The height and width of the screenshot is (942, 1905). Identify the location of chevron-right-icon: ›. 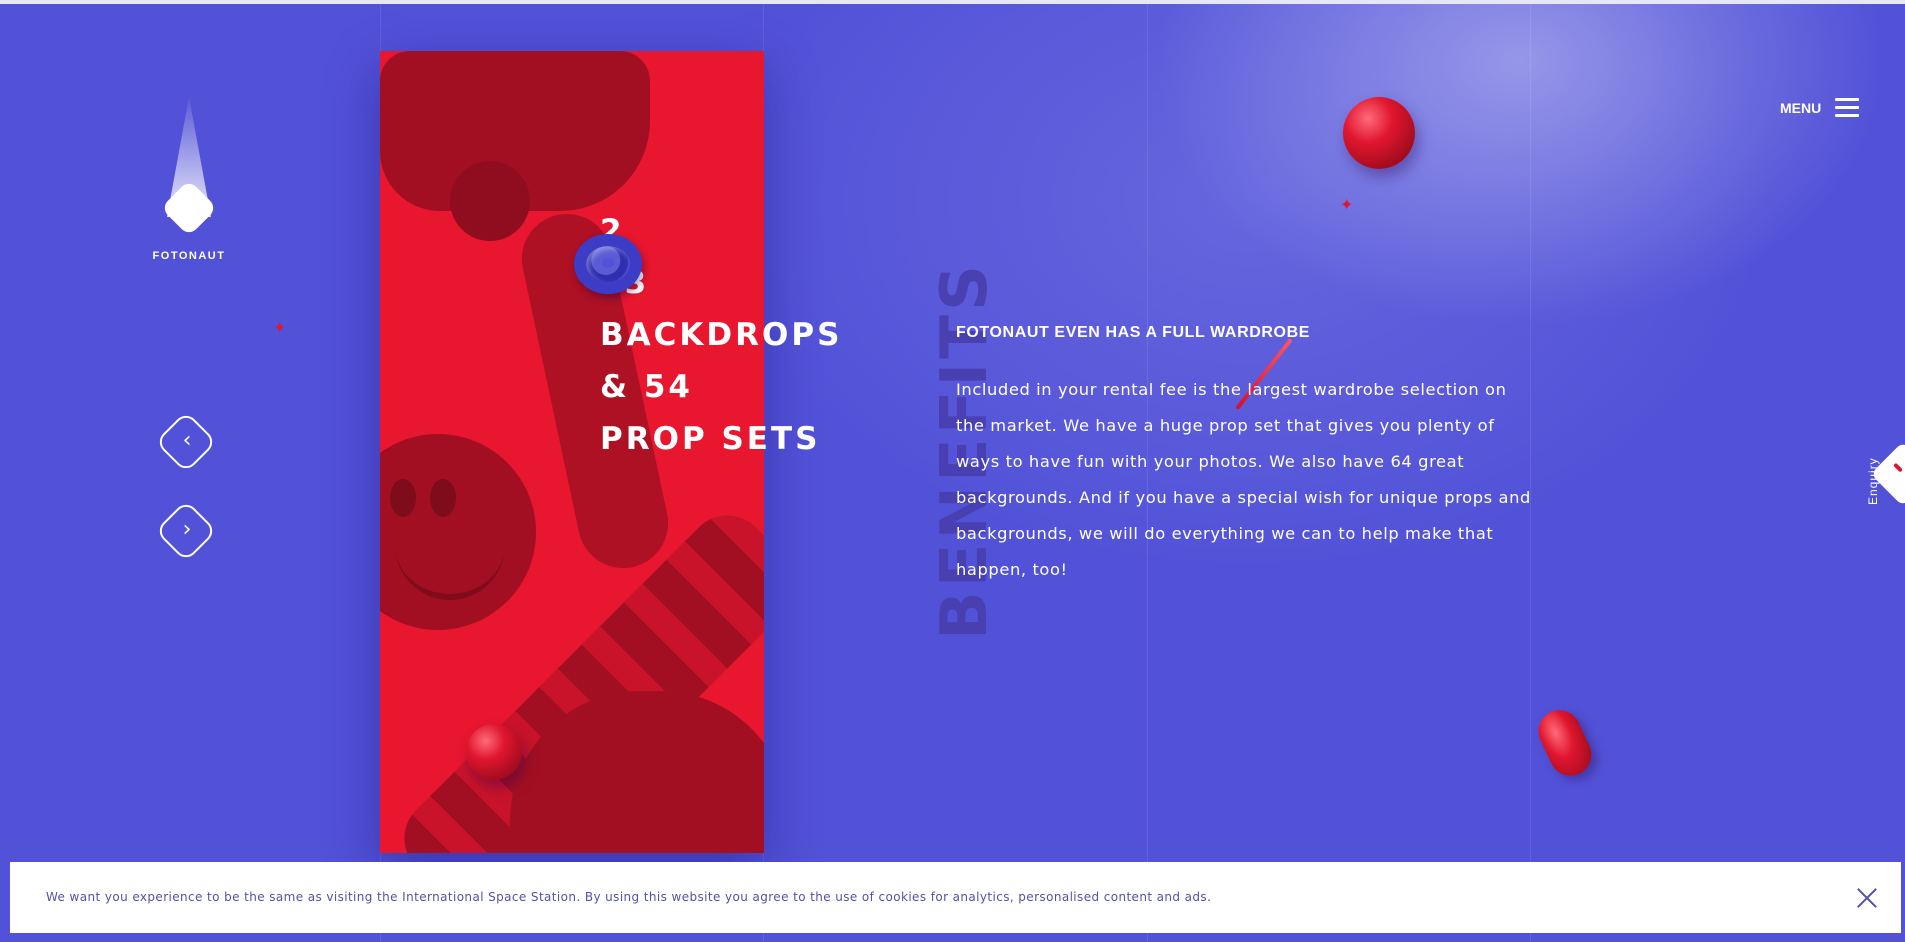
(187, 529).